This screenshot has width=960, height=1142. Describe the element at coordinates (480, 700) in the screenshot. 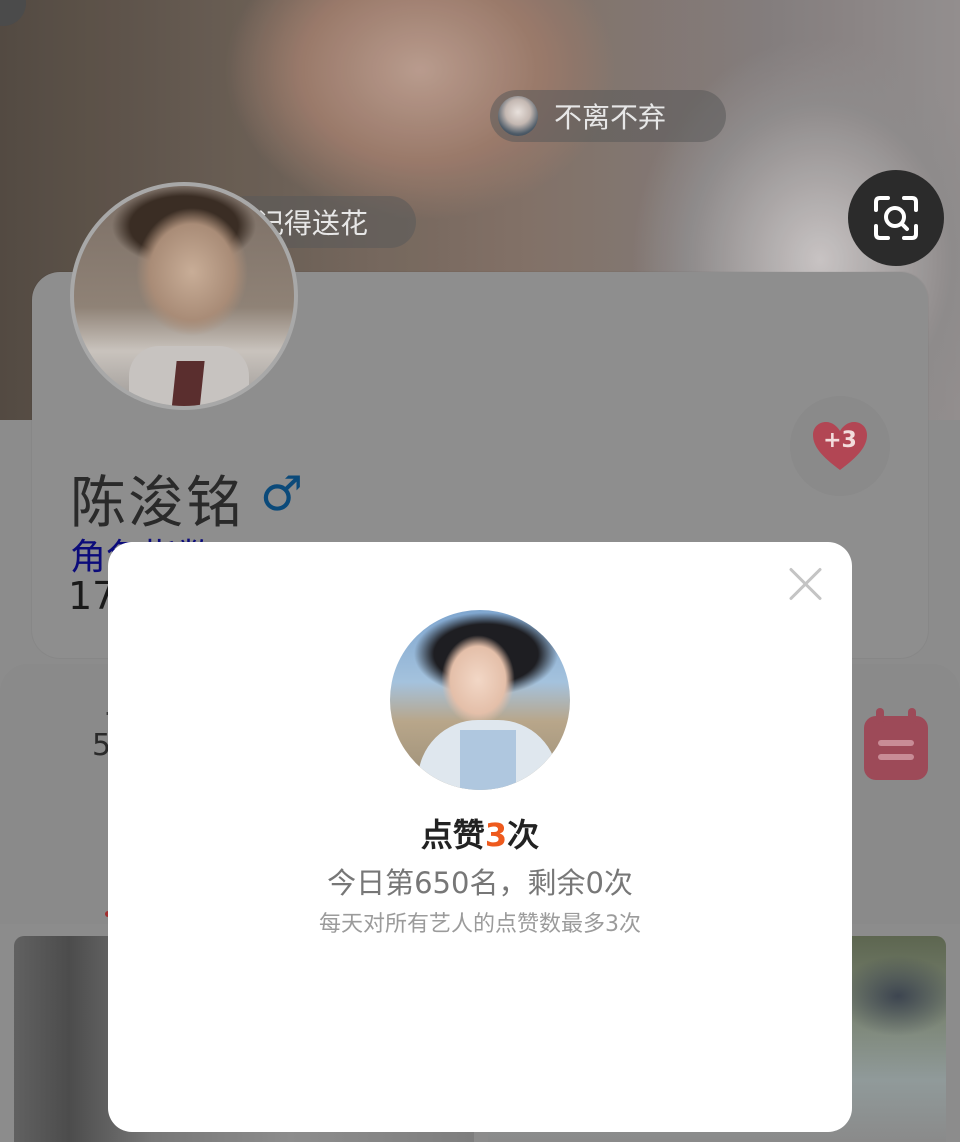

I see `dialog-avatar` at that location.